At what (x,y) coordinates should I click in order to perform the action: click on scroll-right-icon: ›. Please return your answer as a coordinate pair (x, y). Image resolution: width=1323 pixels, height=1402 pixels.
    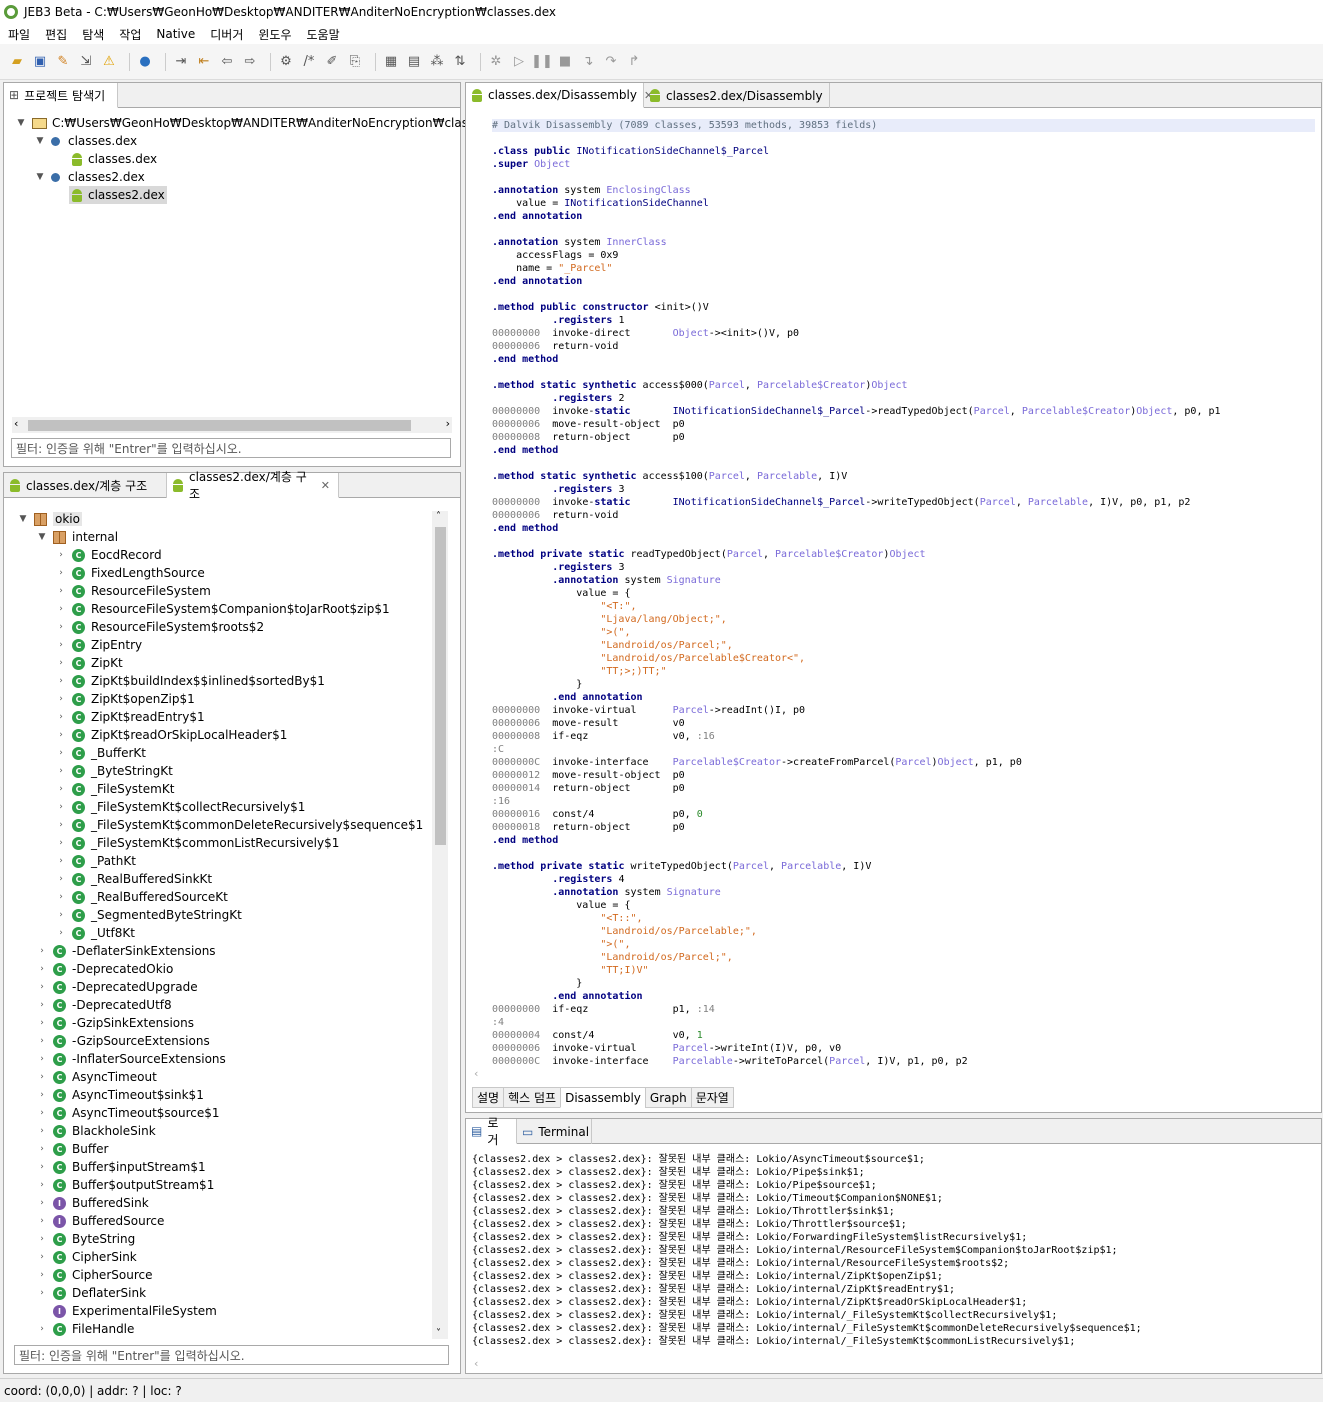
    Looking at the image, I should click on (448, 423).